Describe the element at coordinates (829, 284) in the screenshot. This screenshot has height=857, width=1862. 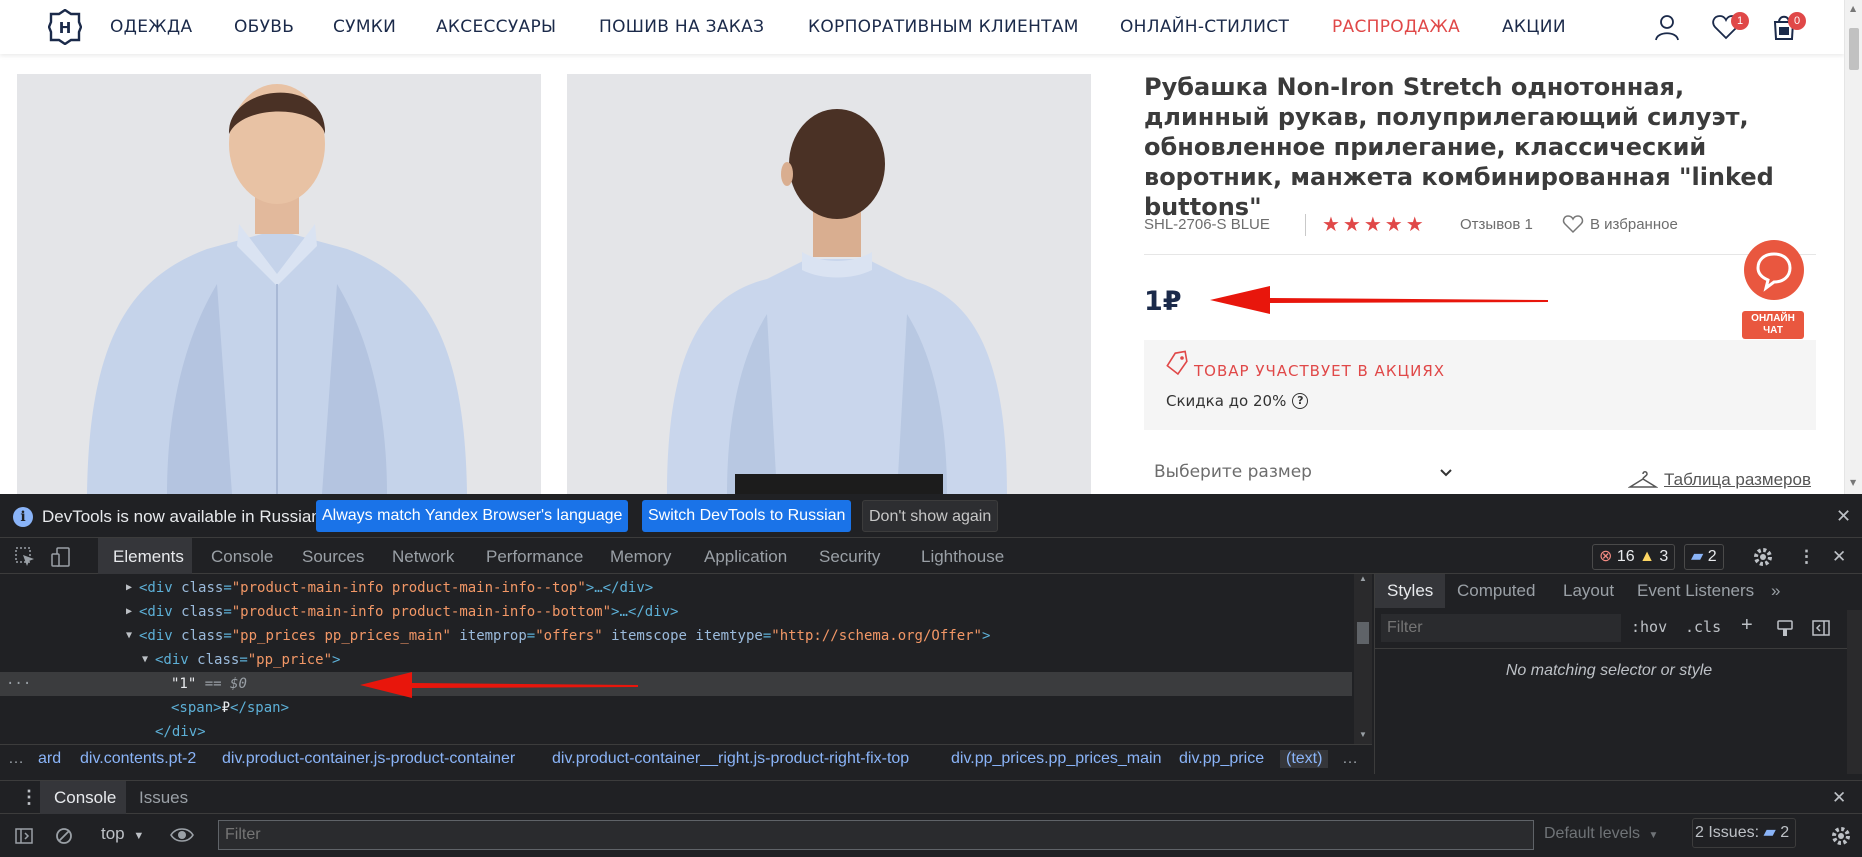
I see `product-photo-back` at that location.